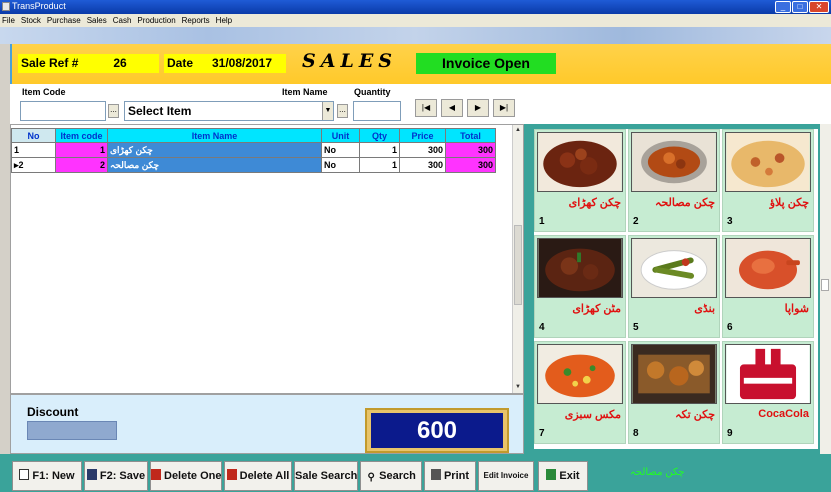  I want to click on roast-chicken-image, so click(768, 268).